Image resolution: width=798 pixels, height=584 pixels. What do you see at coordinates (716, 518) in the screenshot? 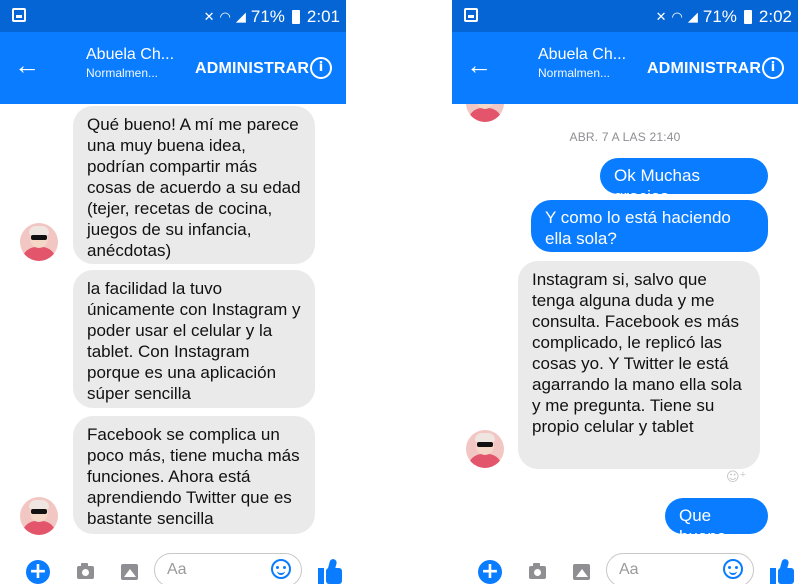
I see `message-bubble-outgoing: Que buena` at bounding box center [716, 518].